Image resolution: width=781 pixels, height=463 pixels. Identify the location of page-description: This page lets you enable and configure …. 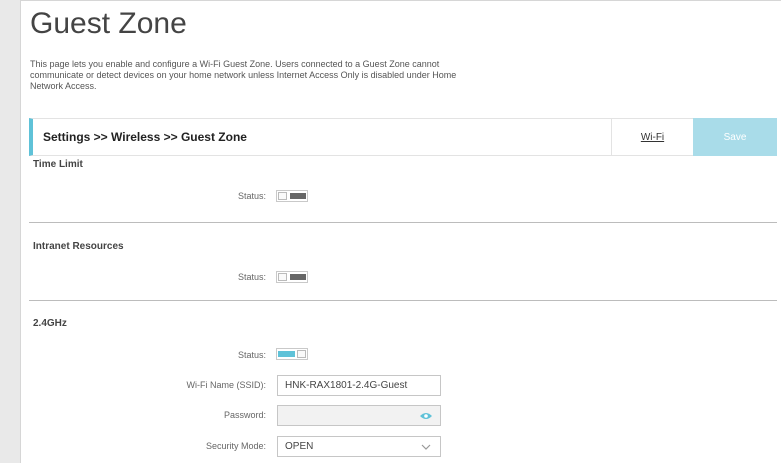
(243, 75).